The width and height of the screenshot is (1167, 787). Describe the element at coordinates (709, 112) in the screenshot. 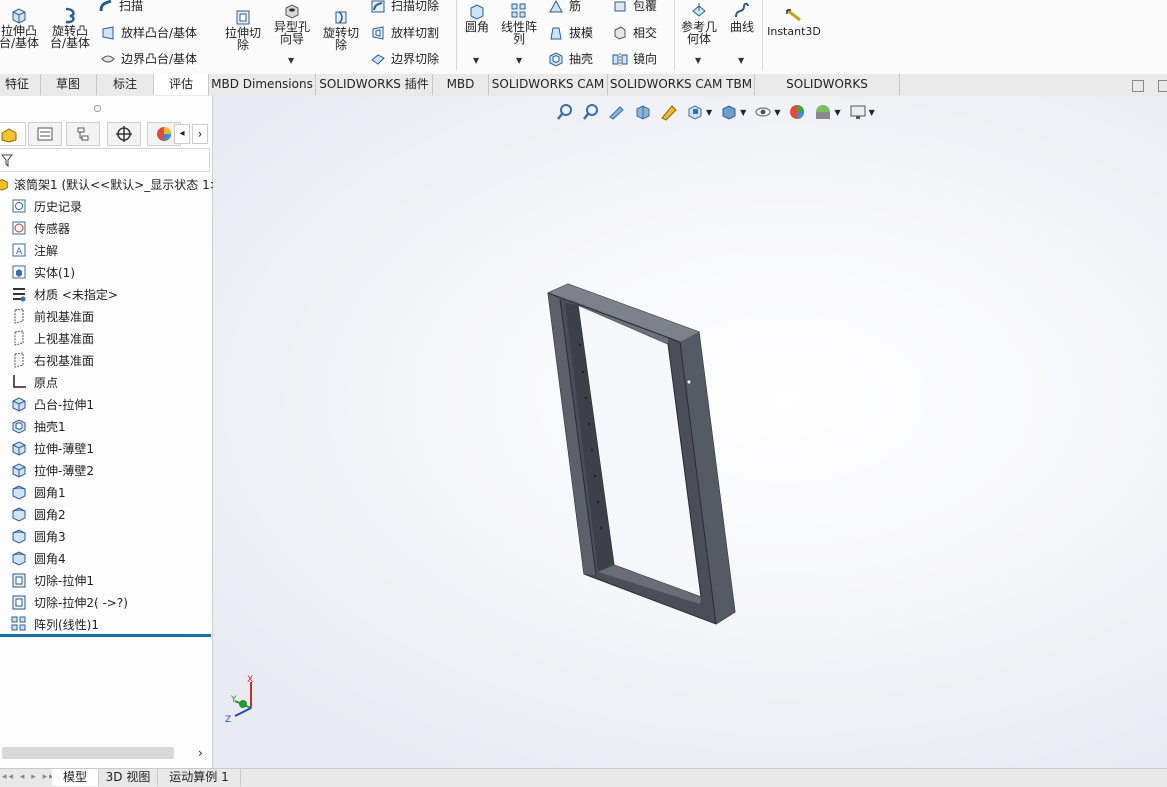

I see `view-orientation-dropdown: ▼` at that location.